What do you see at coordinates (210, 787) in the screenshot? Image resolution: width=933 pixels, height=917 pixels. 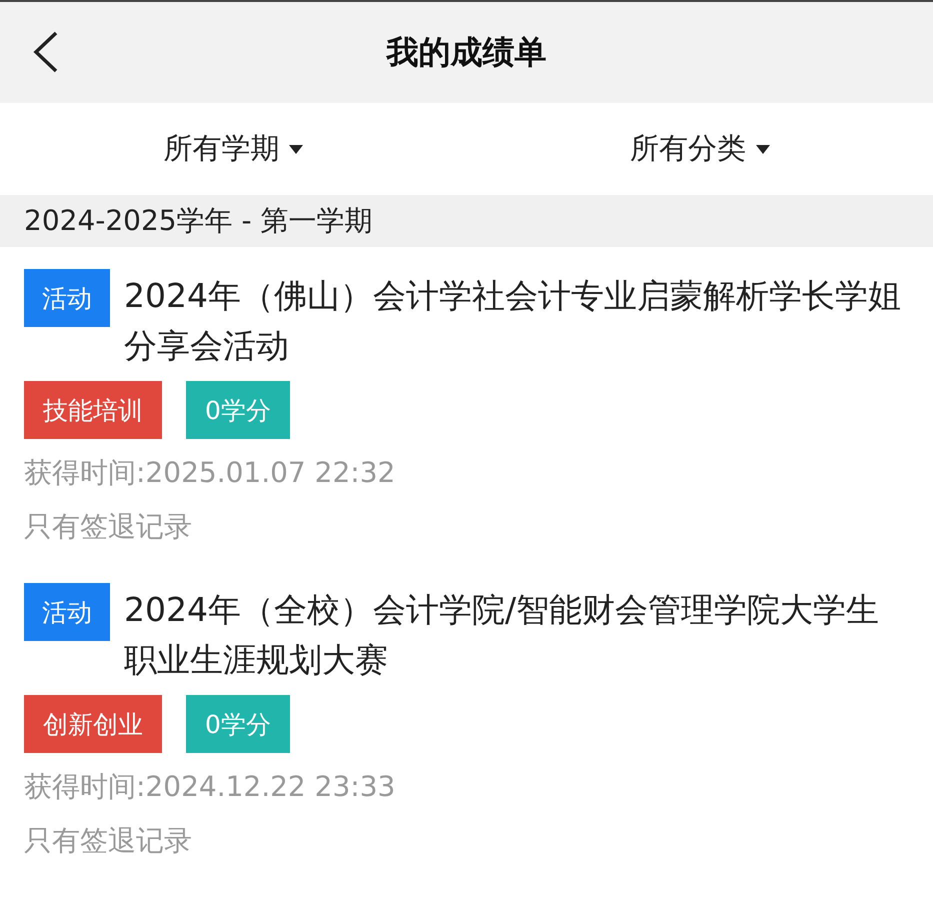 I see `obtained-time: 获得时间:2024.12.22 23:33` at bounding box center [210, 787].